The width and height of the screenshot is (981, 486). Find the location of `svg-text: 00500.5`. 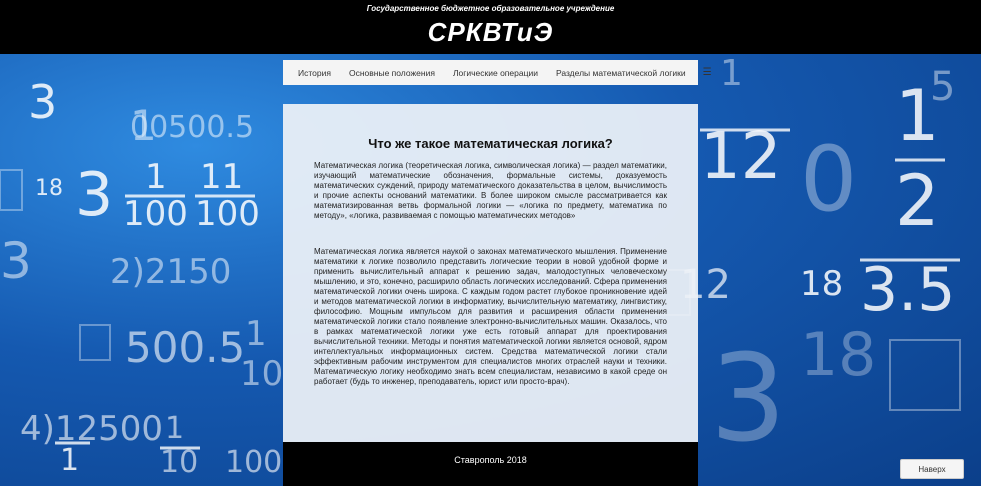

svg-text: 00500.5 is located at coordinates (192, 127).